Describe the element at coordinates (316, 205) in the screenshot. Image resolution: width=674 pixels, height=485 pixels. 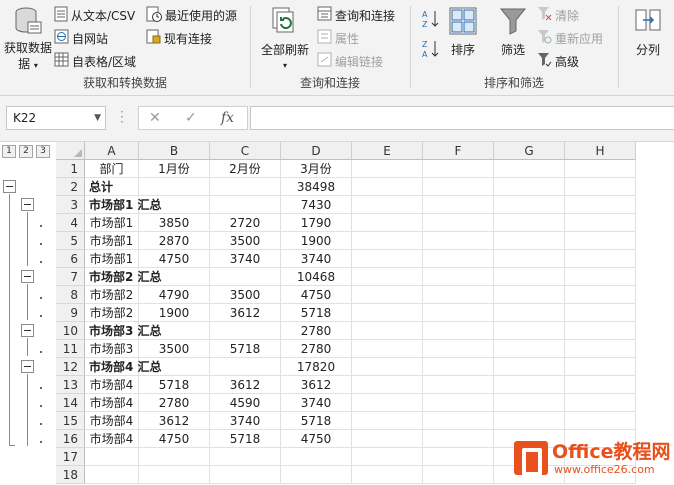
I see `cell-d: 7430` at that location.